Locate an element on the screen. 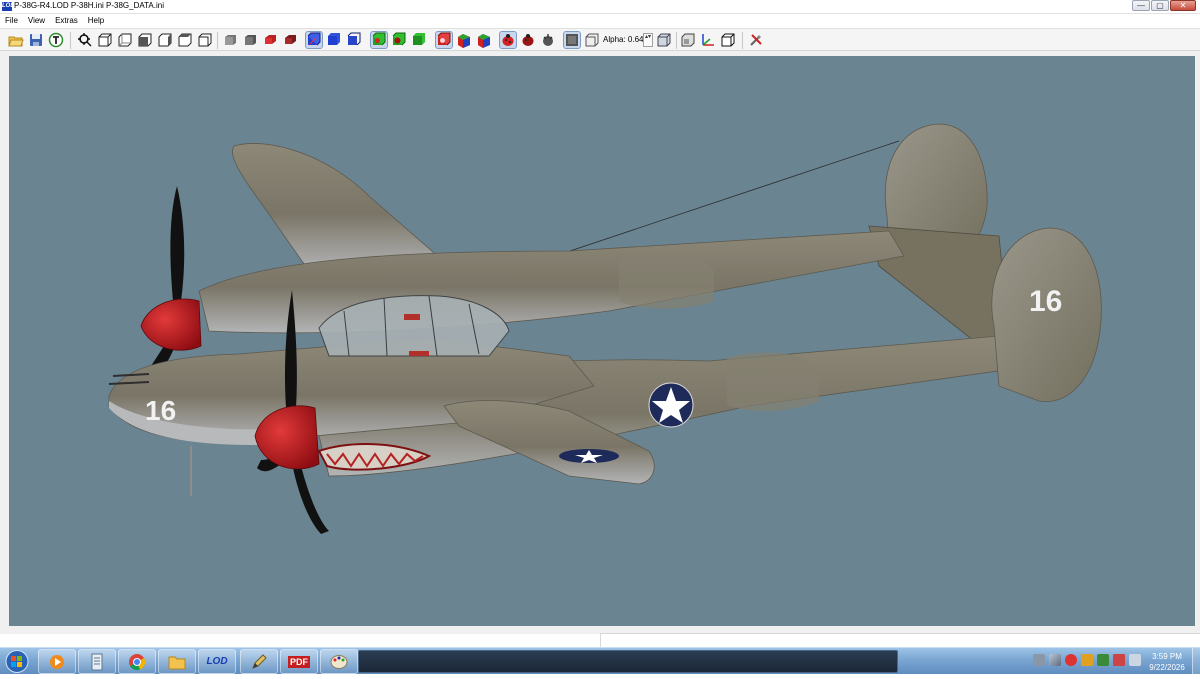  view-top-icon is located at coordinates (185, 40).